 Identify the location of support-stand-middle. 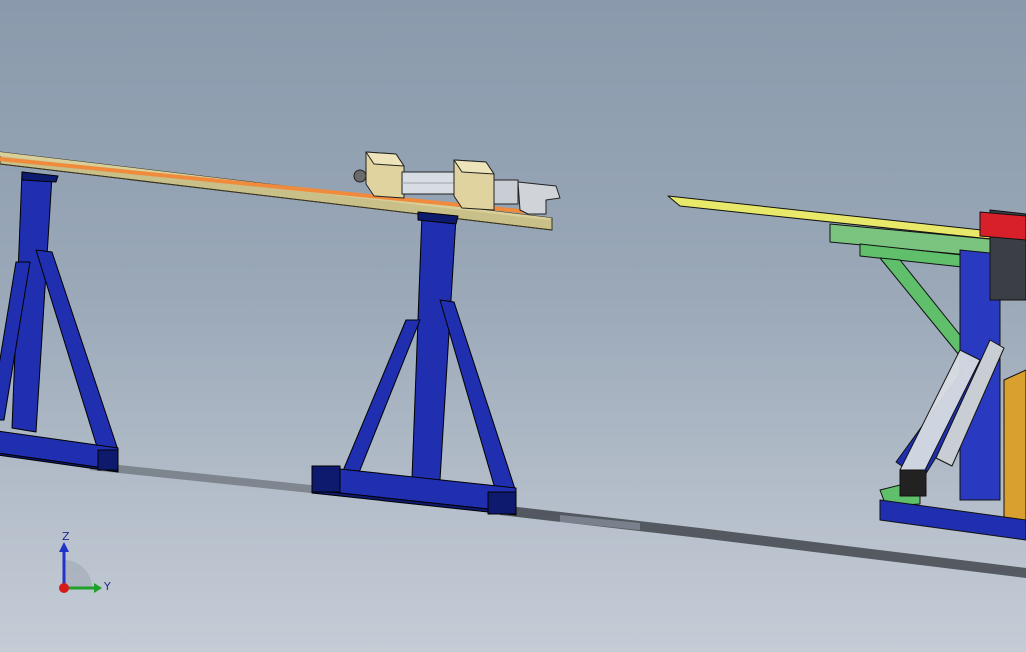
(414, 363).